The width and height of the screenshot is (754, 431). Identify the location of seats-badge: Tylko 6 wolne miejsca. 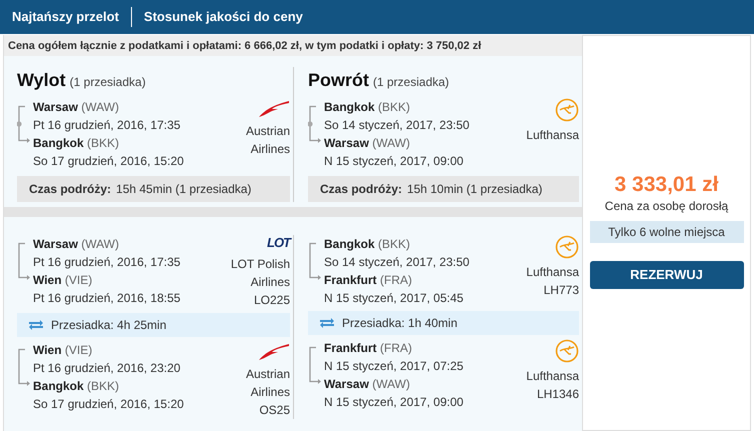
(667, 232).